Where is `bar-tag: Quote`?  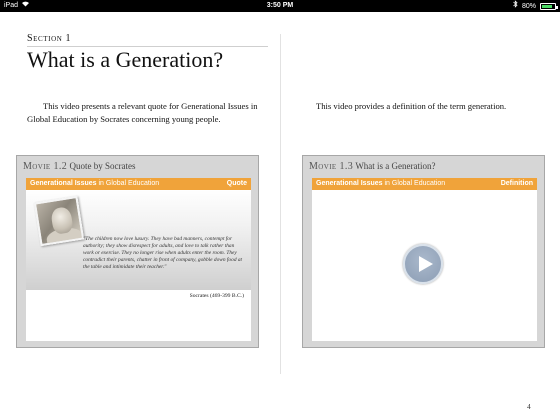 bar-tag: Quote is located at coordinates (236, 183).